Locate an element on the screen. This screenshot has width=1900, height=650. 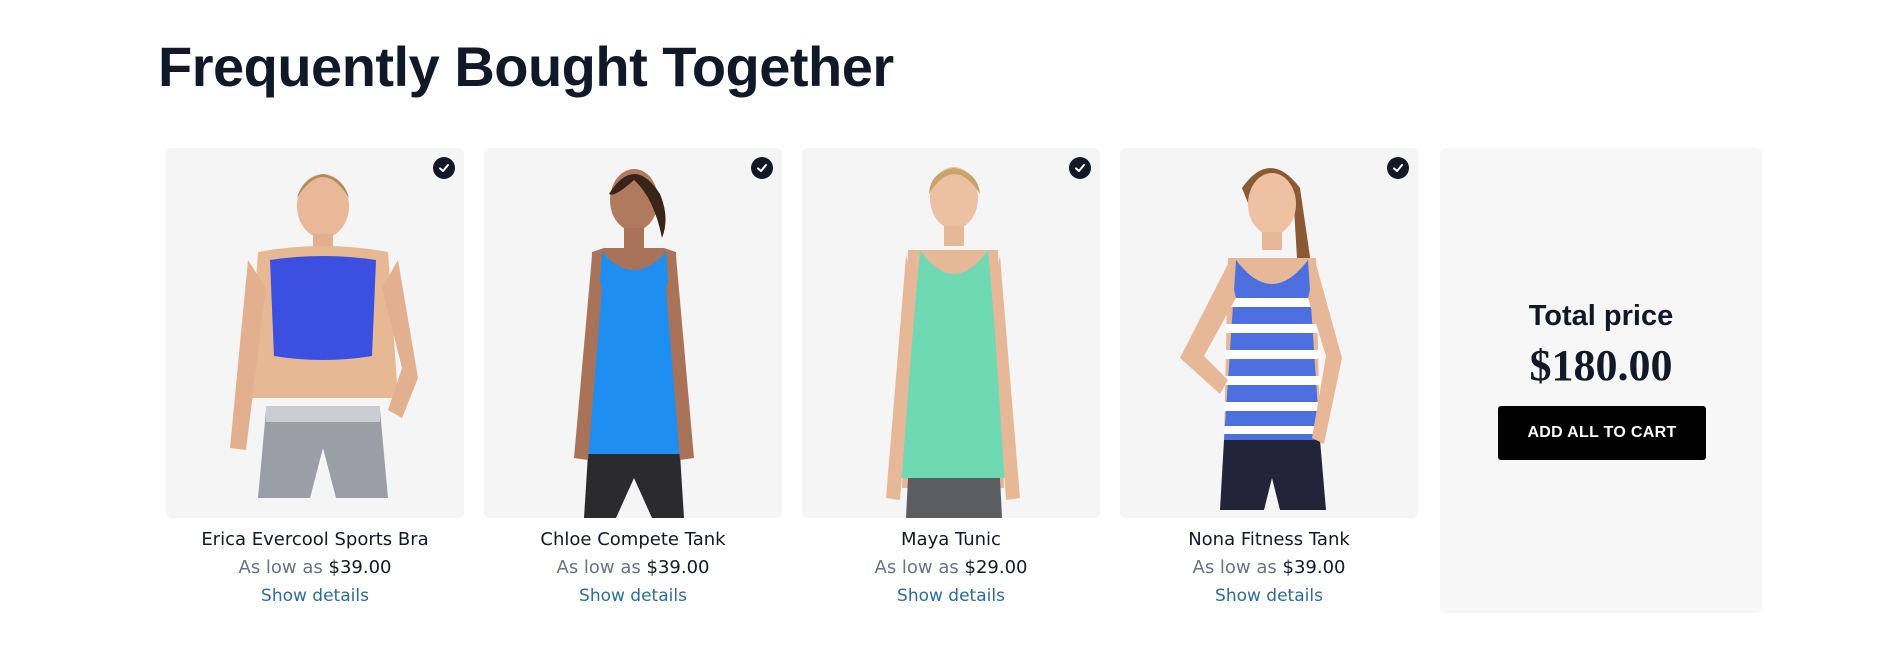
product-name: Erica Evercool Sports Bra is located at coordinates (315, 539).